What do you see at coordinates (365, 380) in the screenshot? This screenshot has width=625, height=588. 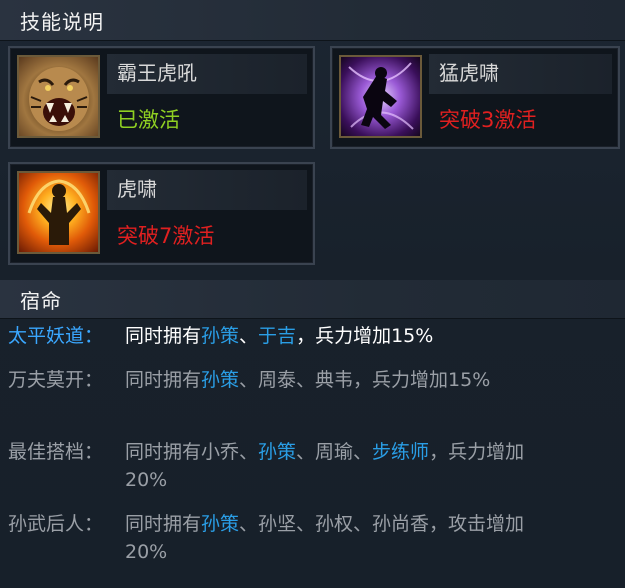 I see `fate-text: 、周泰、典韦，兵力增加15%` at bounding box center [365, 380].